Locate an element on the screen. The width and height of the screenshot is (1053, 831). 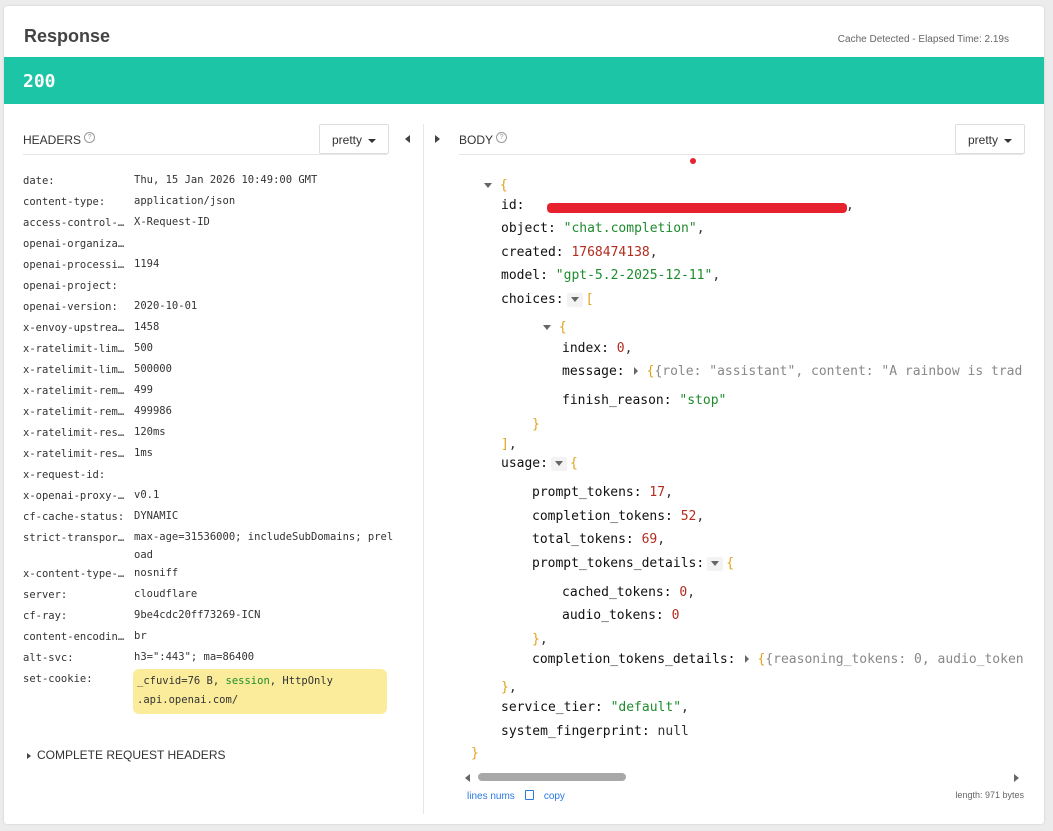
panel-divider is located at coordinates (423, 469).